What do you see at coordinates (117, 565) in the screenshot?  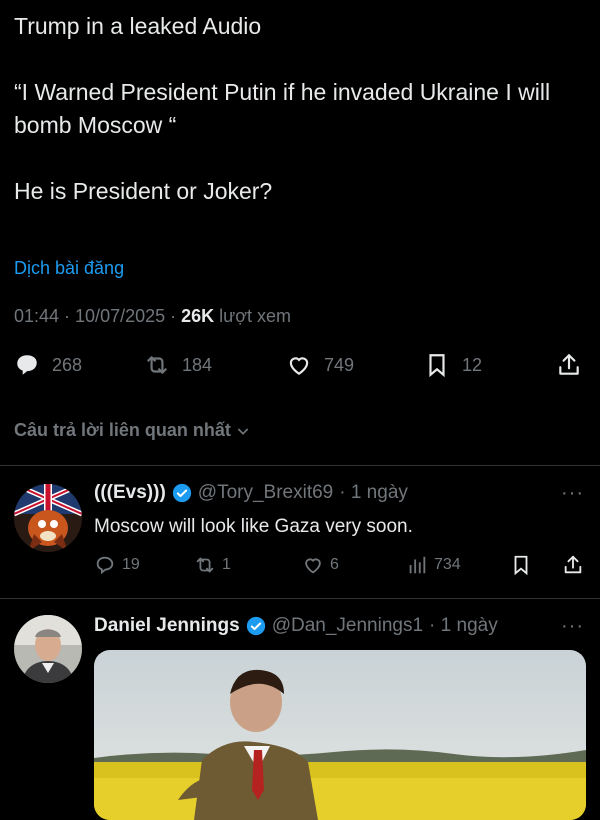 I see `reply-reply-button: 19` at bounding box center [117, 565].